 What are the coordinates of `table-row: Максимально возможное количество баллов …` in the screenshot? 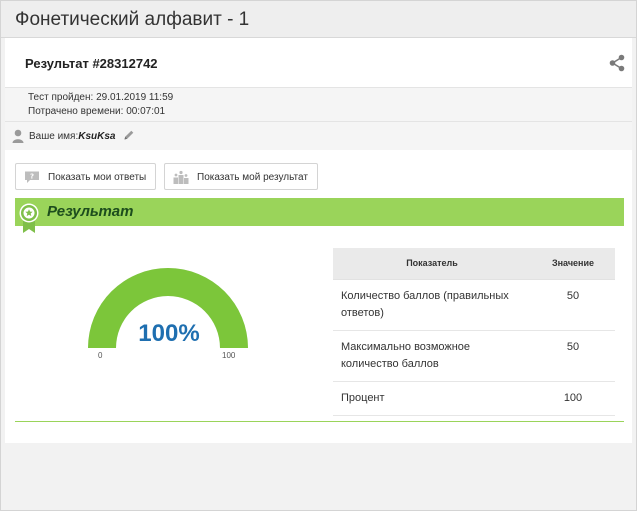 It's located at (474, 356).